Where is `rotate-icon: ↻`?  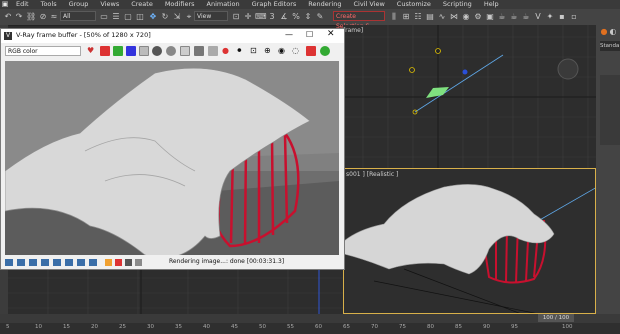 rotate-icon: ↻ is located at coordinates (165, 17).